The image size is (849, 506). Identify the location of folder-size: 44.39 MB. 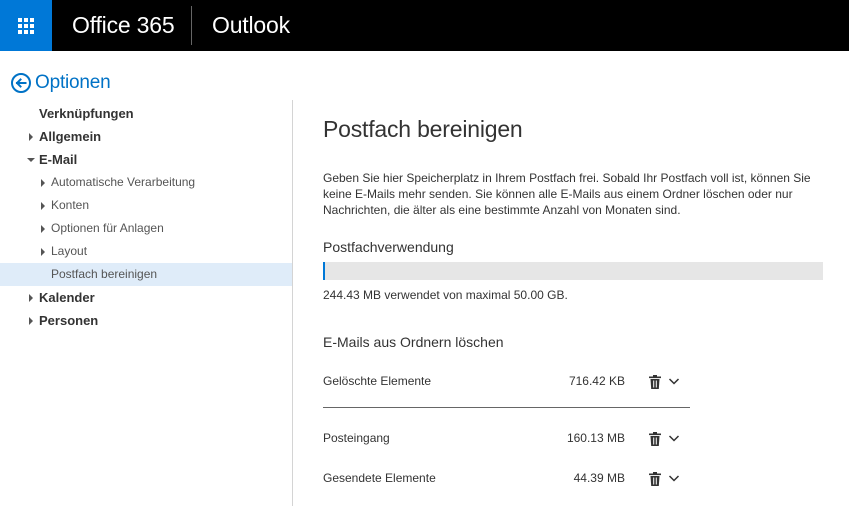
(599, 478).